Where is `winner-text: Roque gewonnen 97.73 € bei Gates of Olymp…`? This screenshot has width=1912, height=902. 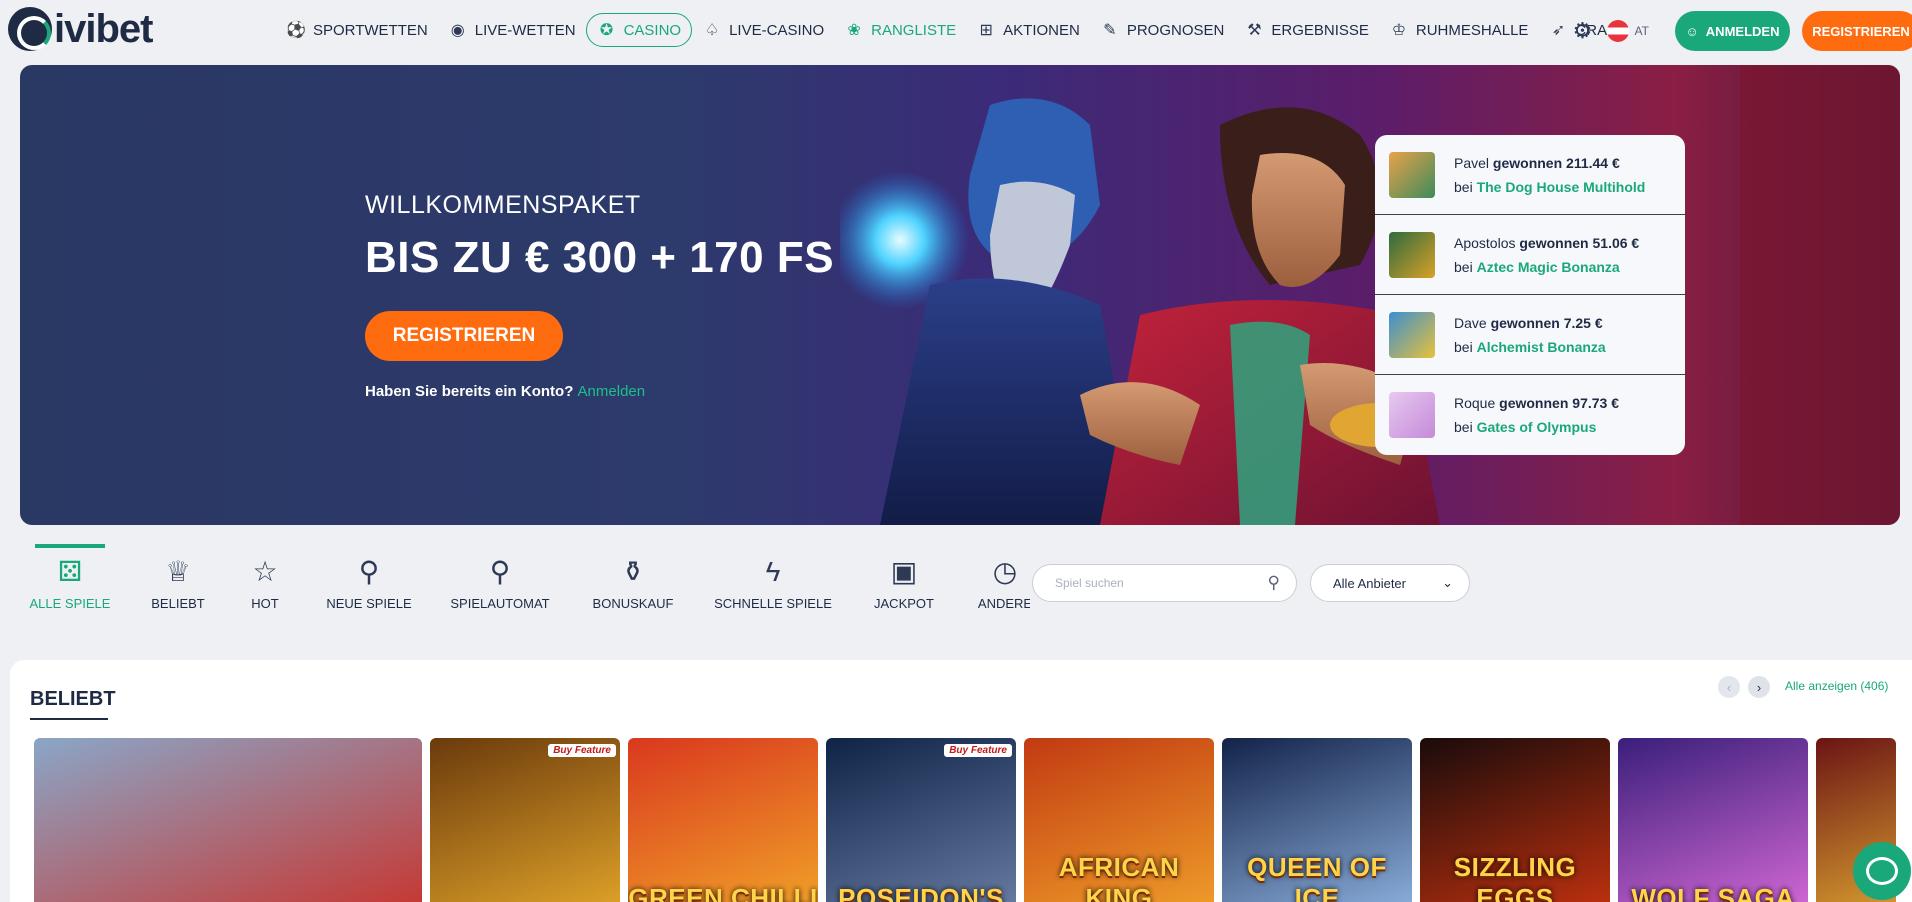 winner-text: Roque gewonnen 97.73 € bei Gates of Olymp… is located at coordinates (1536, 415).